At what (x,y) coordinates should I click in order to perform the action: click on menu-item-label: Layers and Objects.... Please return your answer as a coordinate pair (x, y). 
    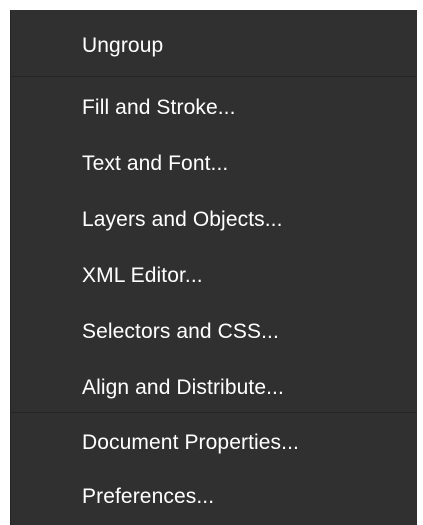
    Looking at the image, I should click on (182, 219).